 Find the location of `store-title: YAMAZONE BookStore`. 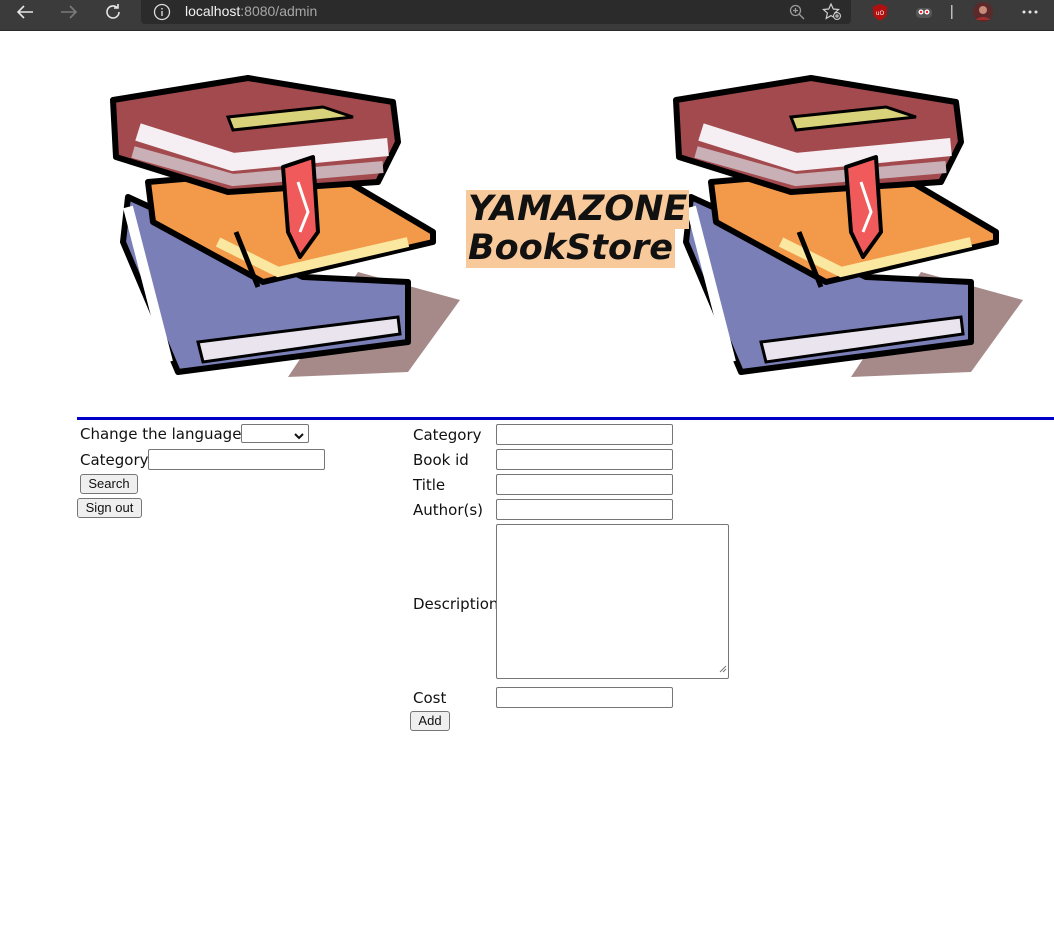

store-title: YAMAZONE BookStore is located at coordinates (578, 228).